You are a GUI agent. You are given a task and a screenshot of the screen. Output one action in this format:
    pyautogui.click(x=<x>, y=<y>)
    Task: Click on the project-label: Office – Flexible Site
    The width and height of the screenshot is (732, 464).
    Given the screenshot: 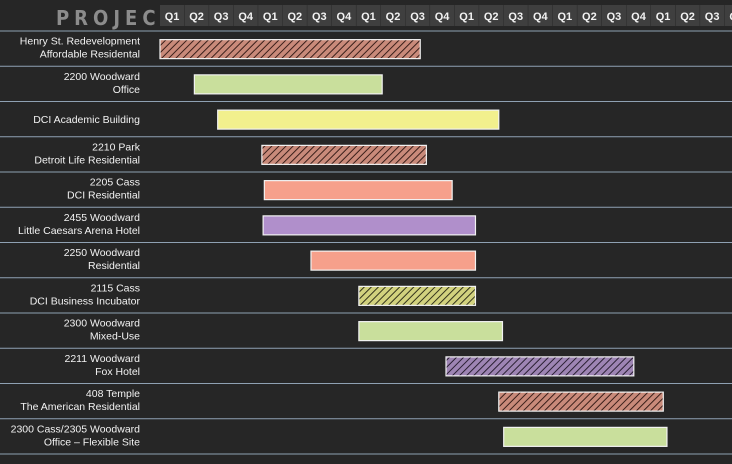 What is the action you would take?
    pyautogui.click(x=92, y=442)
    